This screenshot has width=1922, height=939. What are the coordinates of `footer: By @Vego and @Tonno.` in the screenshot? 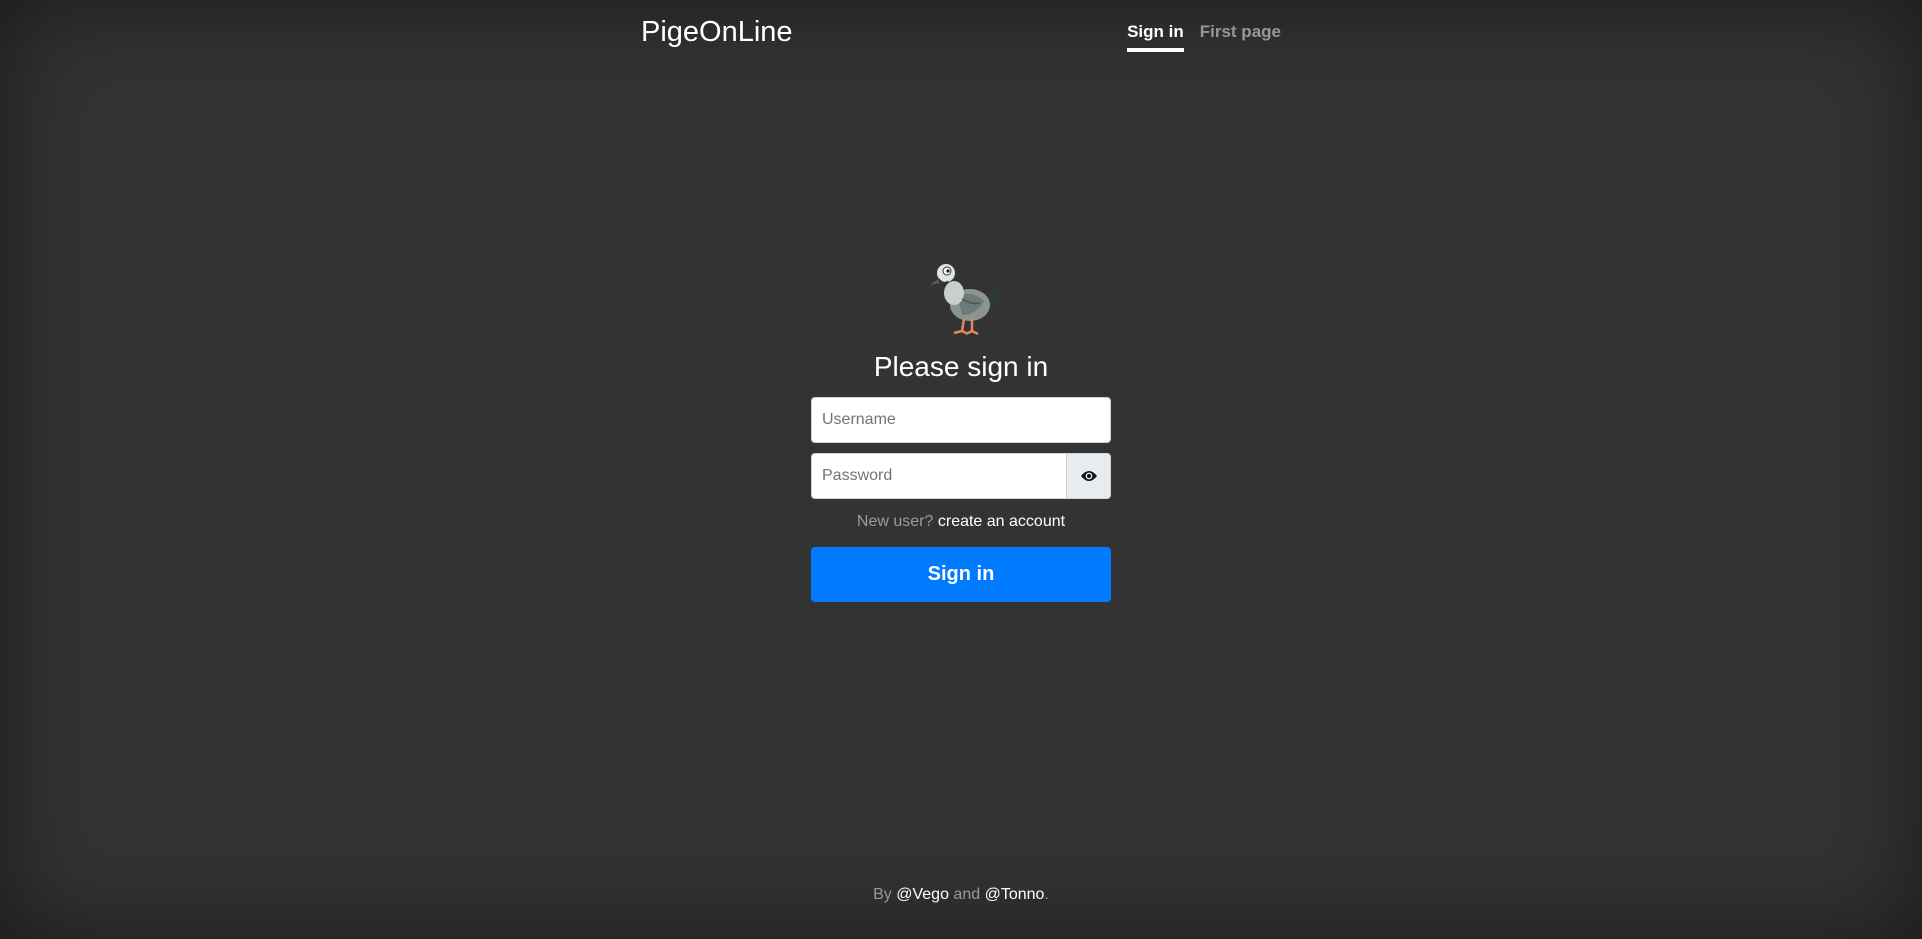 It's located at (961, 895).